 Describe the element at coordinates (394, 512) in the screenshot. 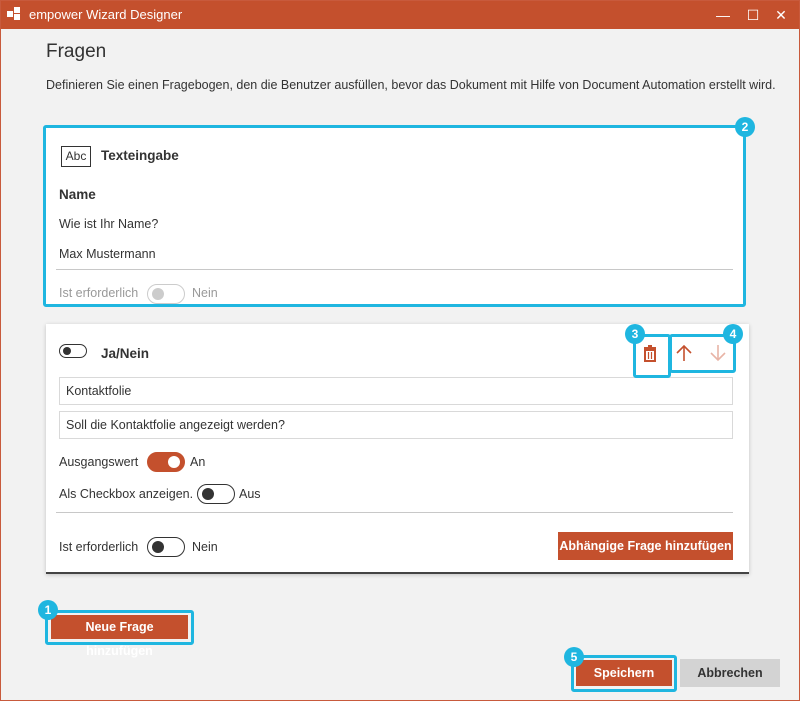

I see `divider` at that location.